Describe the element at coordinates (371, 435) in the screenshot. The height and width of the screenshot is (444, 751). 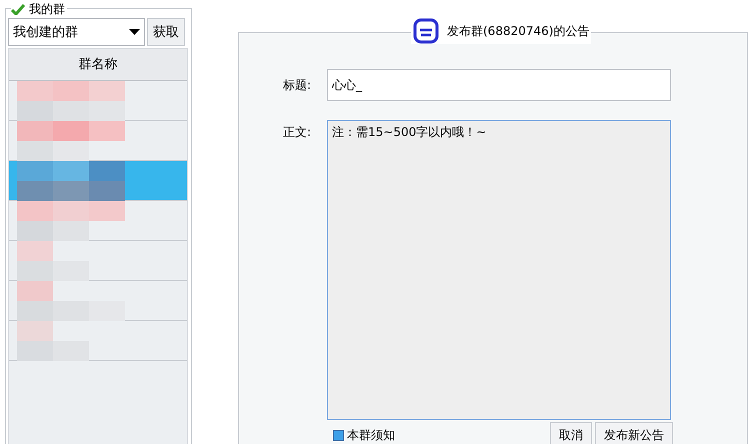
I see `checkbox-label: 本群须知` at that location.